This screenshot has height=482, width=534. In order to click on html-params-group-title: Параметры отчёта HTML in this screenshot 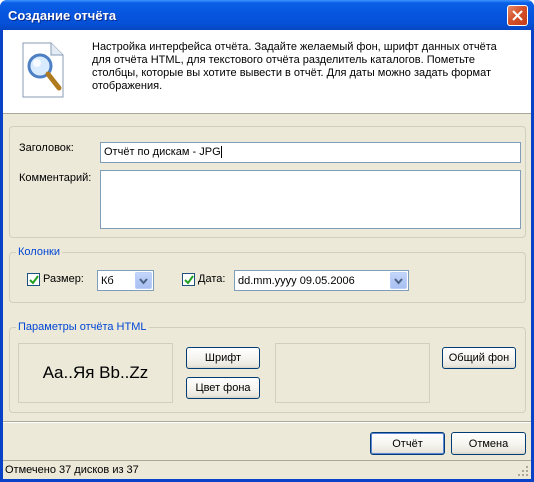, I will do `click(82, 327)`.